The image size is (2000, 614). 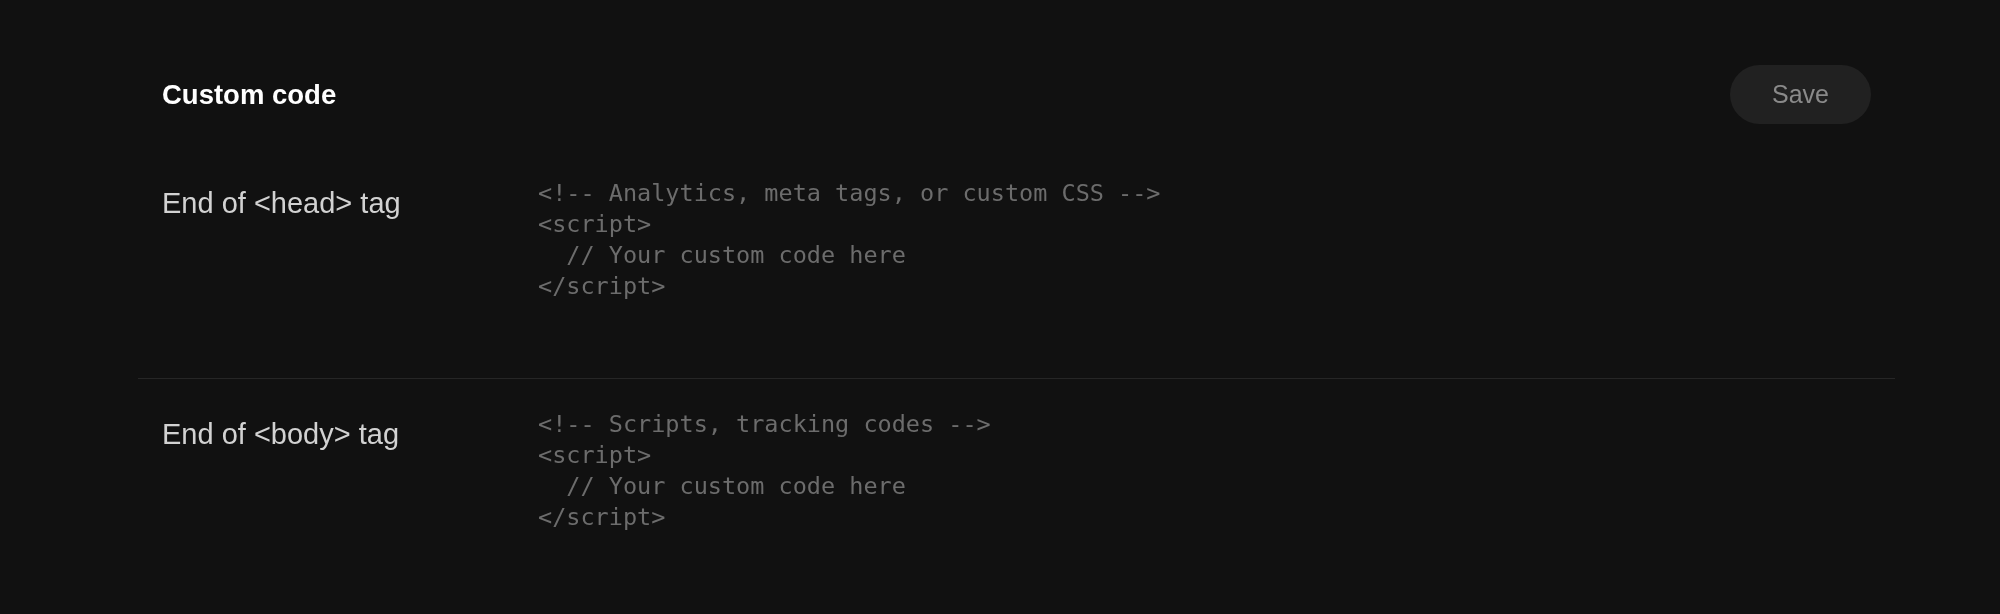 What do you see at coordinates (282, 203) in the screenshot?
I see `section-label: End of <head> tag` at bounding box center [282, 203].